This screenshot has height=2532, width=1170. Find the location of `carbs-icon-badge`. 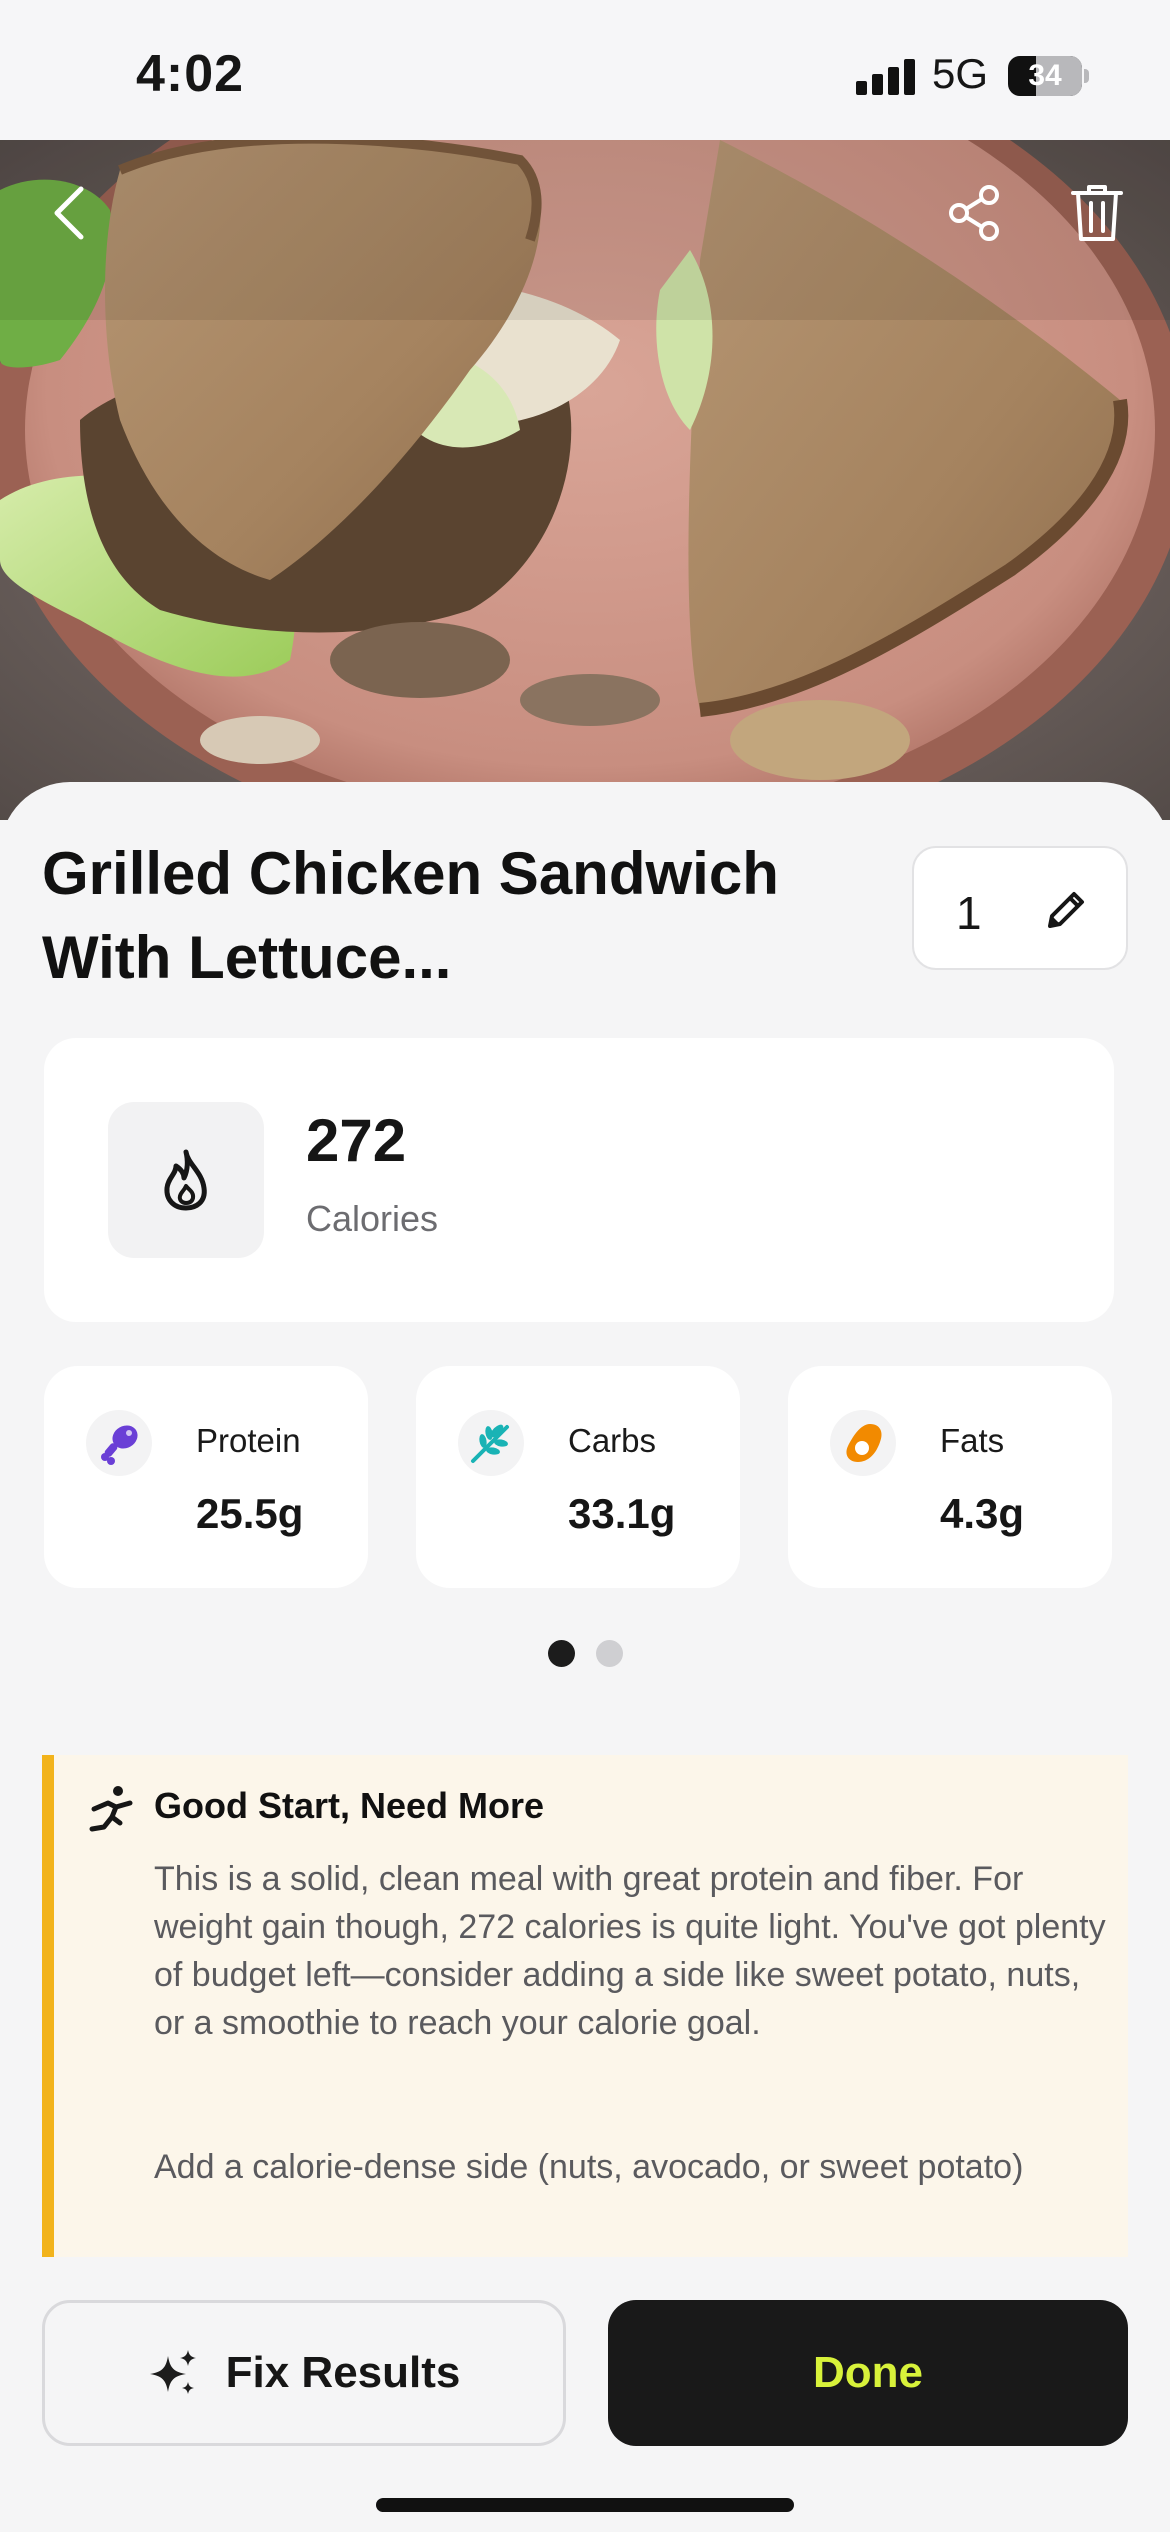

carbs-icon-badge is located at coordinates (491, 1443).